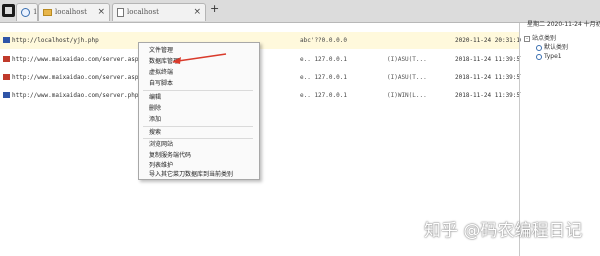 This screenshot has width=600, height=256. What do you see at coordinates (47, 12) in the screenshot?
I see `folder-icon` at bounding box center [47, 12].